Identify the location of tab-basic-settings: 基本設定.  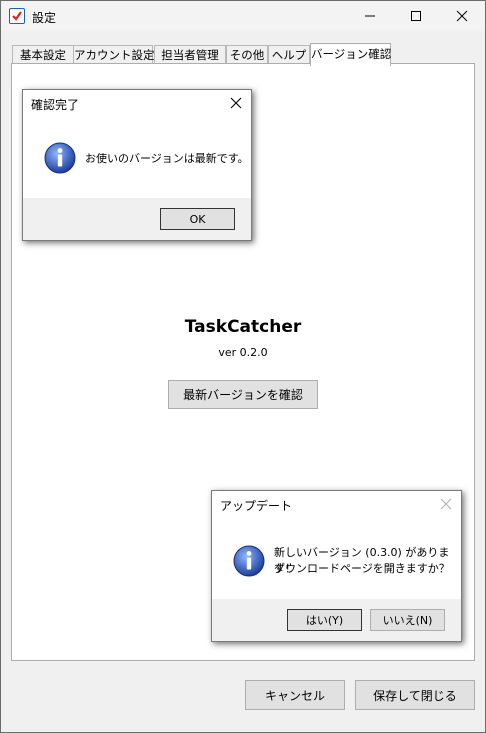
(43, 55).